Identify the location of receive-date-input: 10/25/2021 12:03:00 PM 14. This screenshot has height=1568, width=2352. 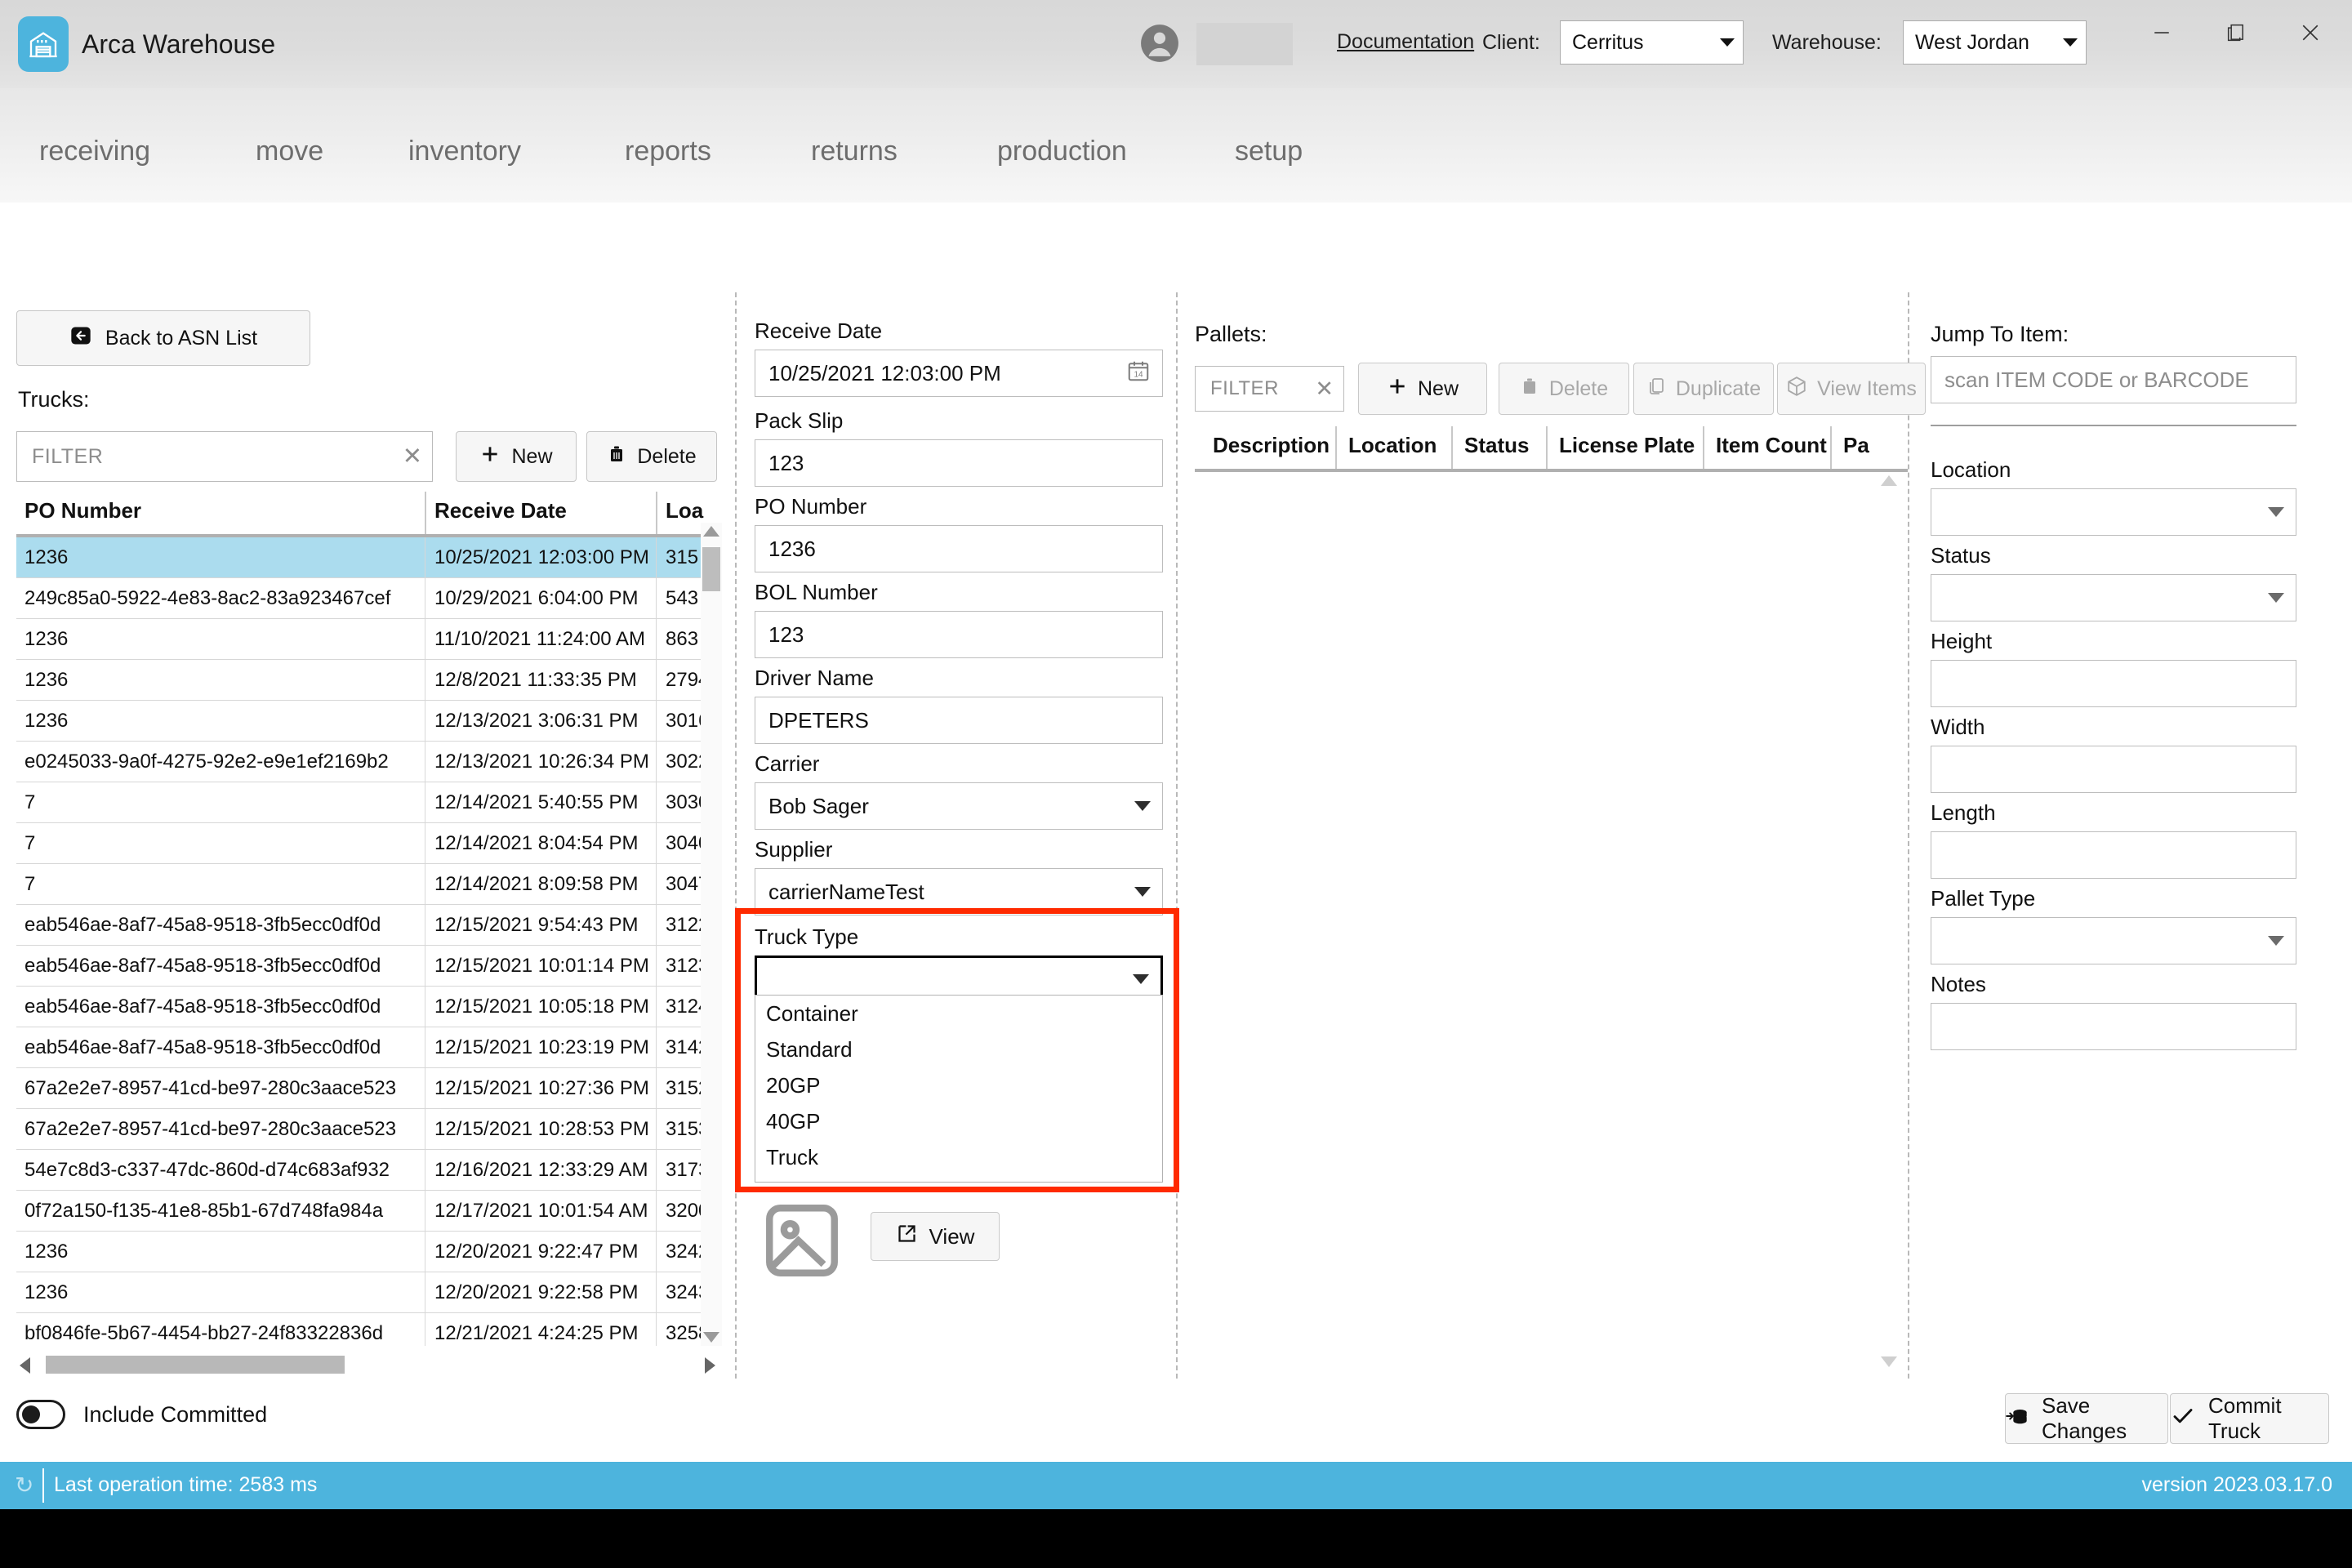
(959, 373).